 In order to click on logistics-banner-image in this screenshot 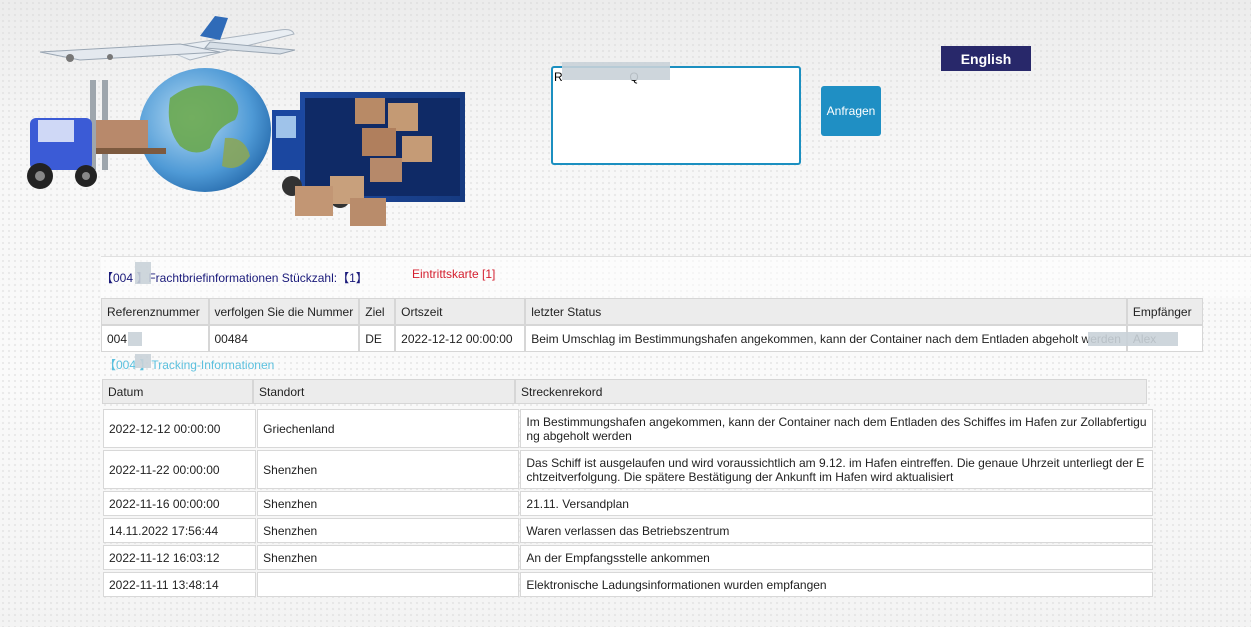, I will do `click(246, 121)`.